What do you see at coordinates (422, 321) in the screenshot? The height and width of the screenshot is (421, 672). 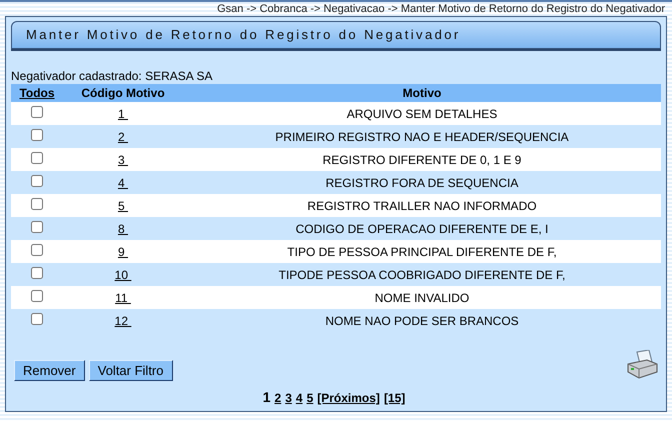 I see `motivo-text: NOME NAO PODE SER BRANCOS` at bounding box center [422, 321].